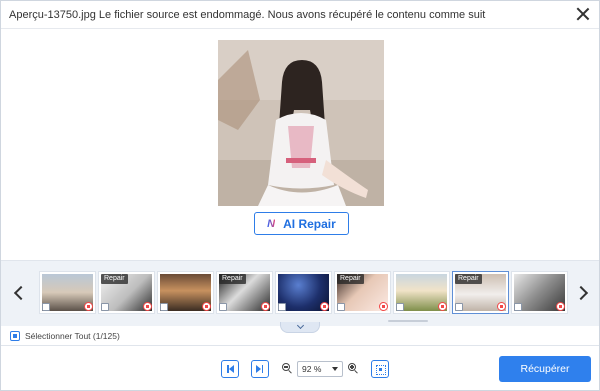 Image resolution: width=600 pixels, height=391 pixels. What do you see at coordinates (309, 223) in the screenshot?
I see `ai-repair-label: AI Repair` at bounding box center [309, 223].